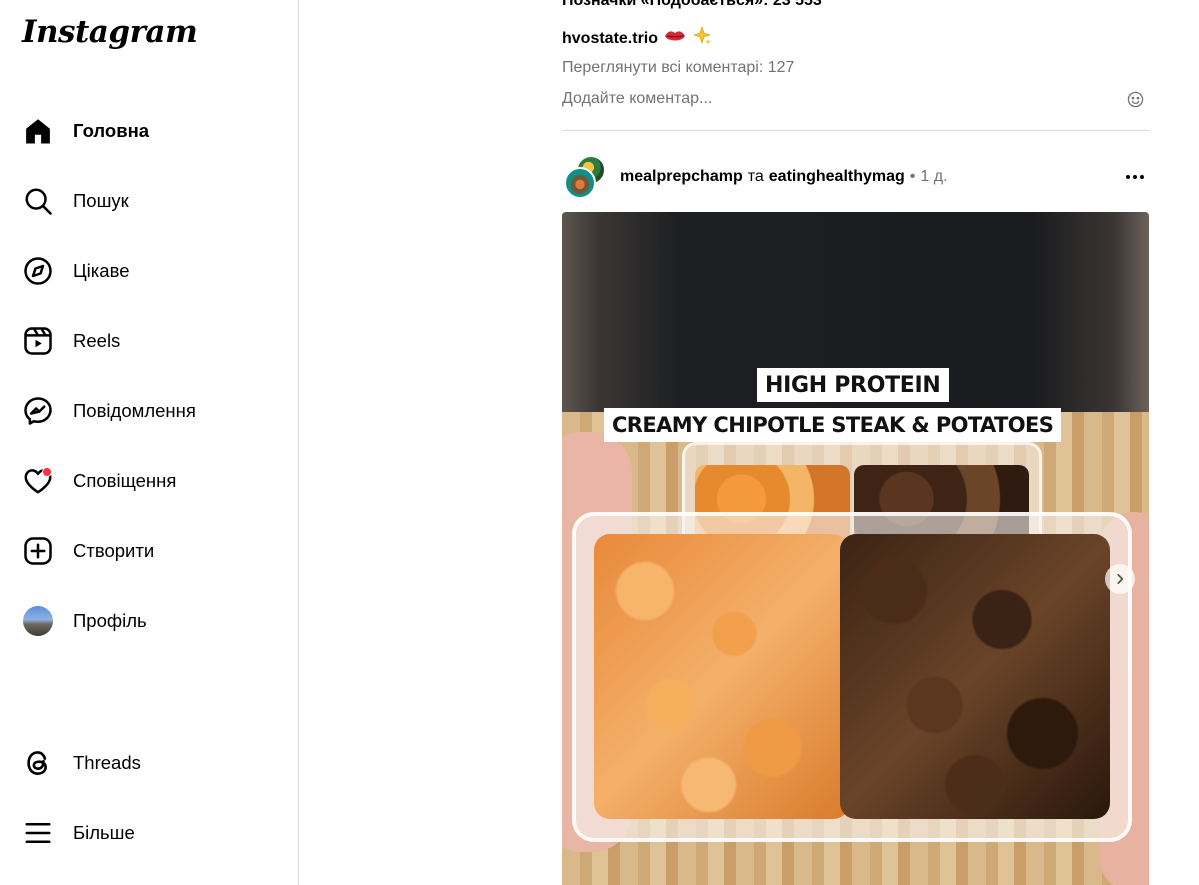 This screenshot has width=1199, height=885. Describe the element at coordinates (38, 271) in the screenshot. I see `compass-icon` at that location.